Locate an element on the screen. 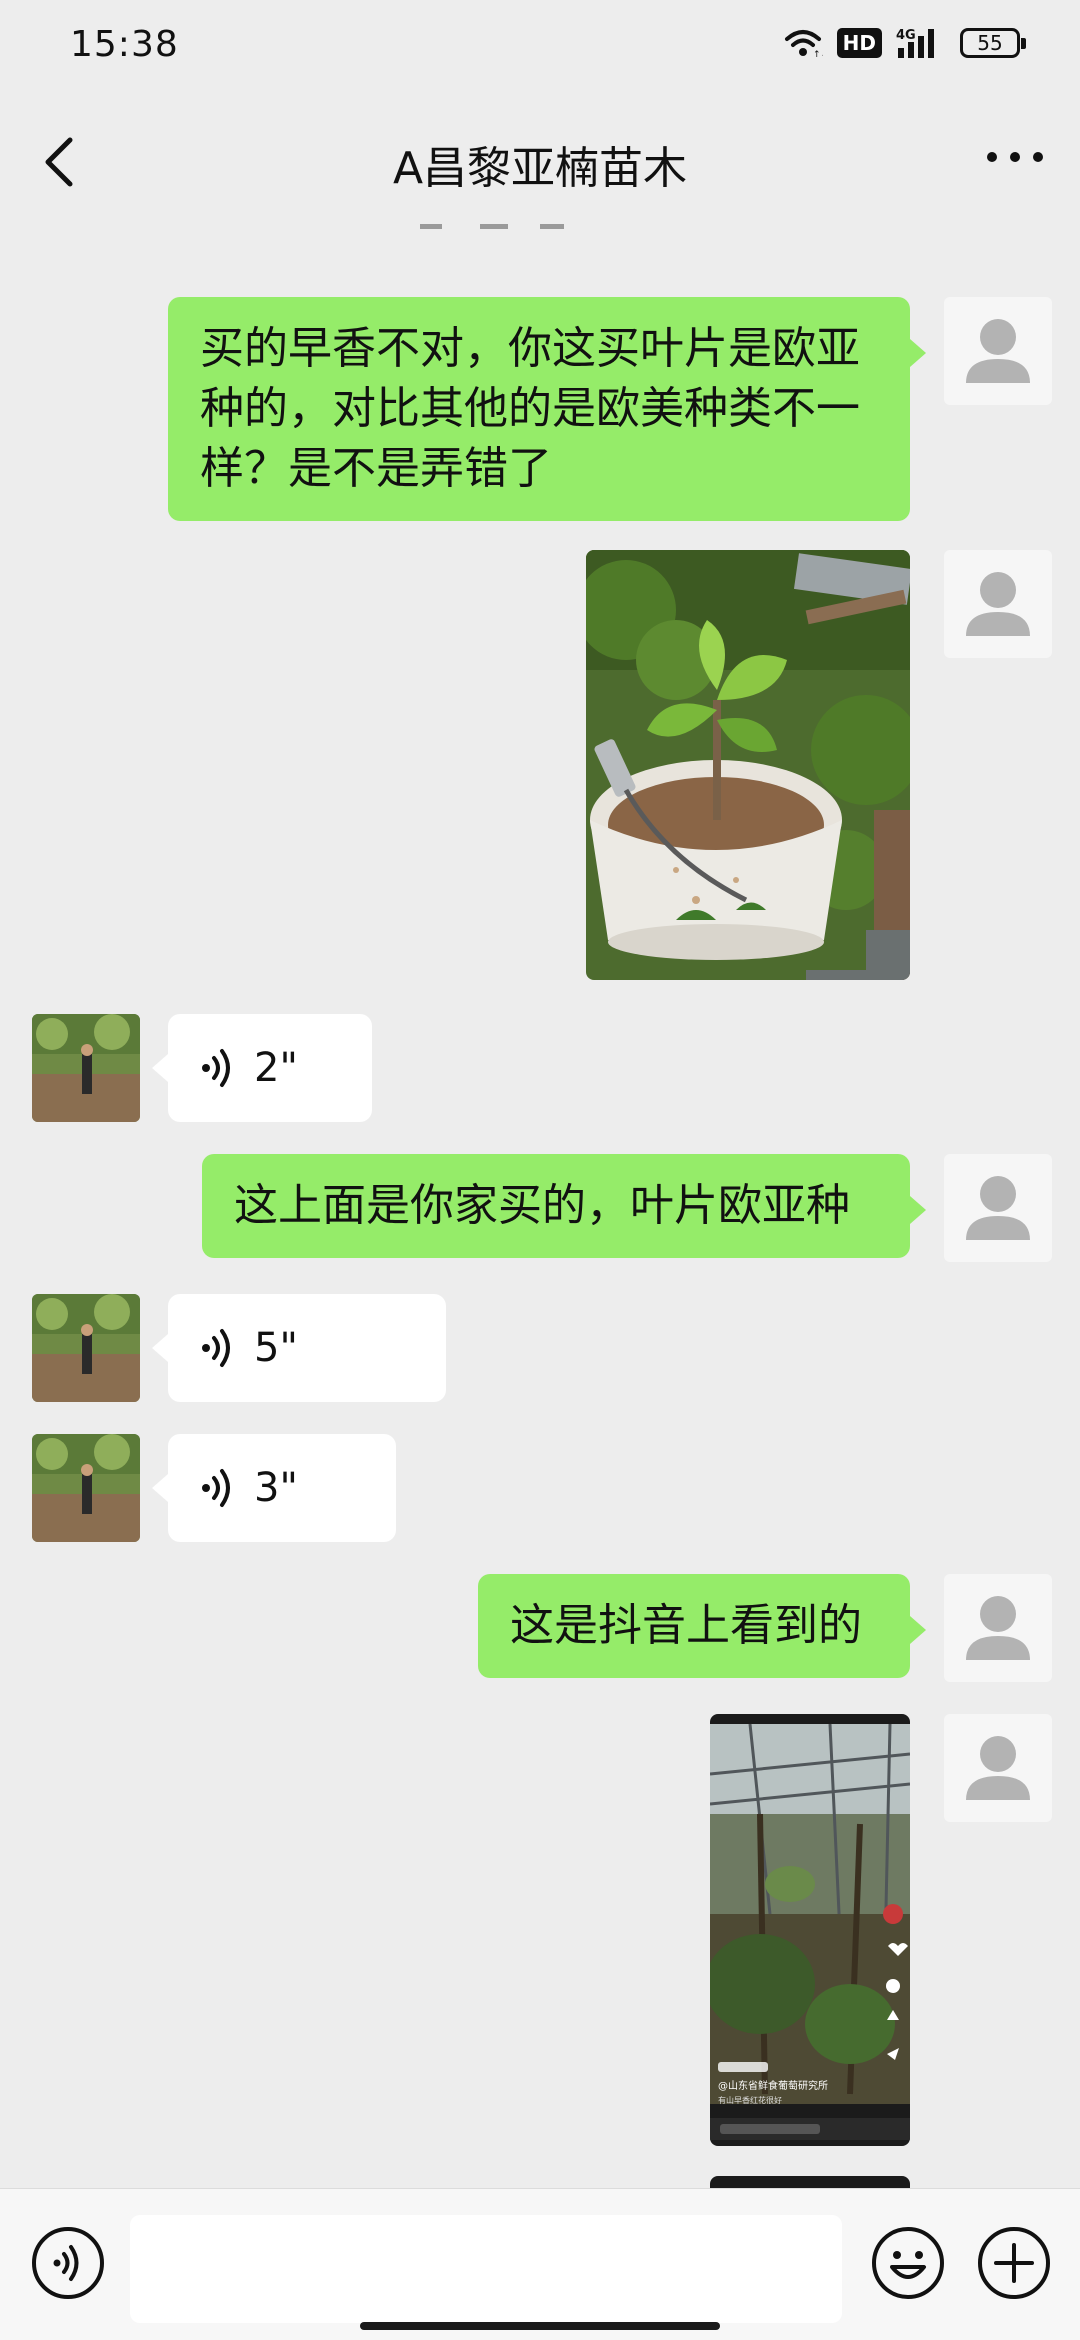 This screenshot has width=1080, height=2340. next-message-peek is located at coordinates (810, 2182).